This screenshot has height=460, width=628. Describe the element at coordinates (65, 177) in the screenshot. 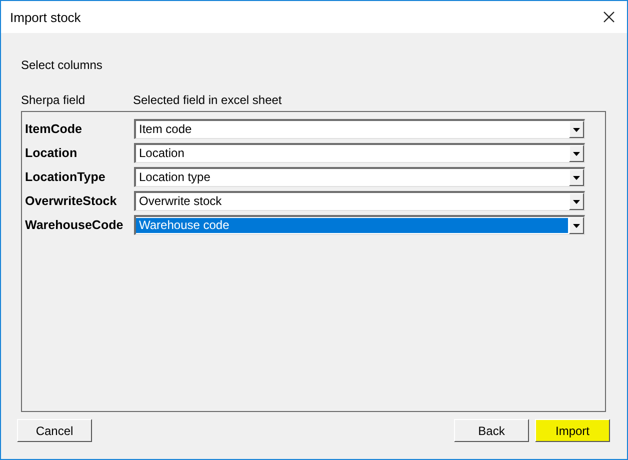

I see `field-label: LocationType` at that location.